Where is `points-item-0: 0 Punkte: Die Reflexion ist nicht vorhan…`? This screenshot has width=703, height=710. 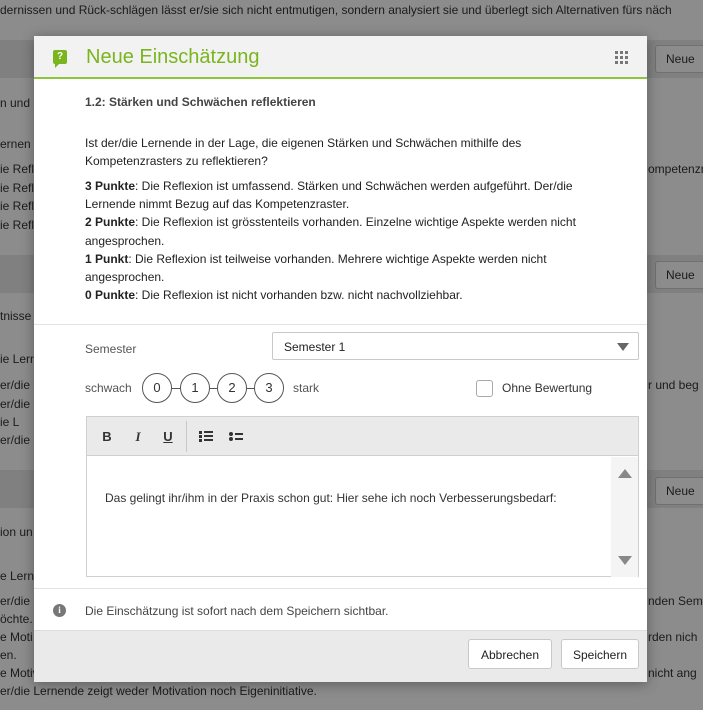
points-item-0: 0 Punkte: Die Reflexion ist nicht vorhan… is located at coordinates (350, 295).